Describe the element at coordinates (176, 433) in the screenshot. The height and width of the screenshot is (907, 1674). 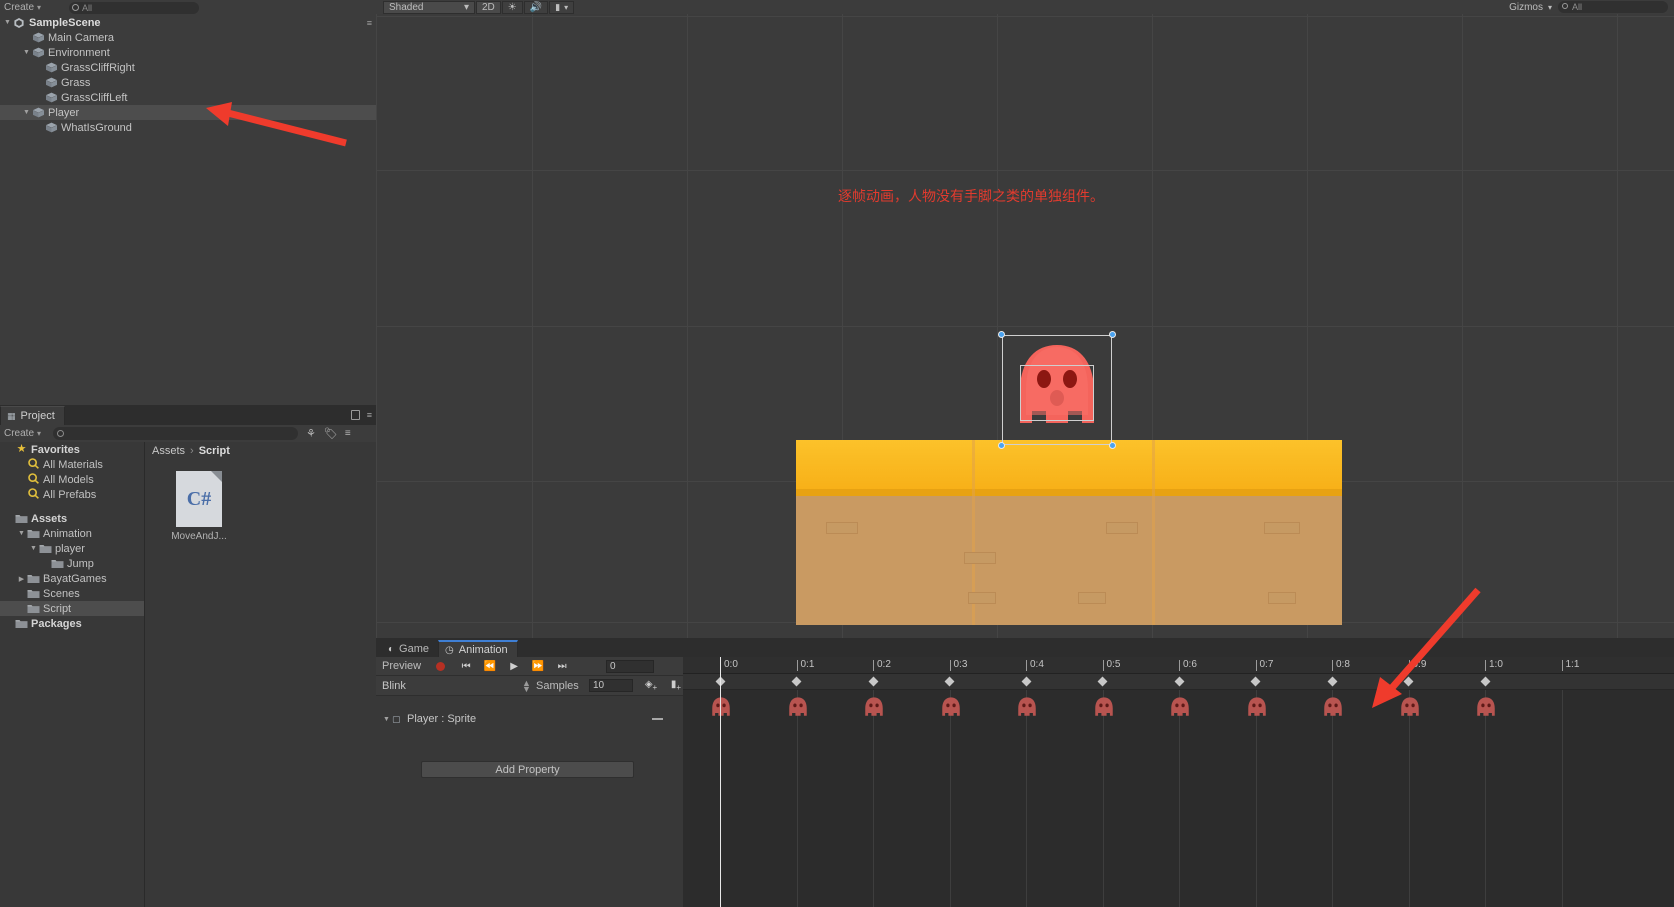
I see `project-search-input` at that location.